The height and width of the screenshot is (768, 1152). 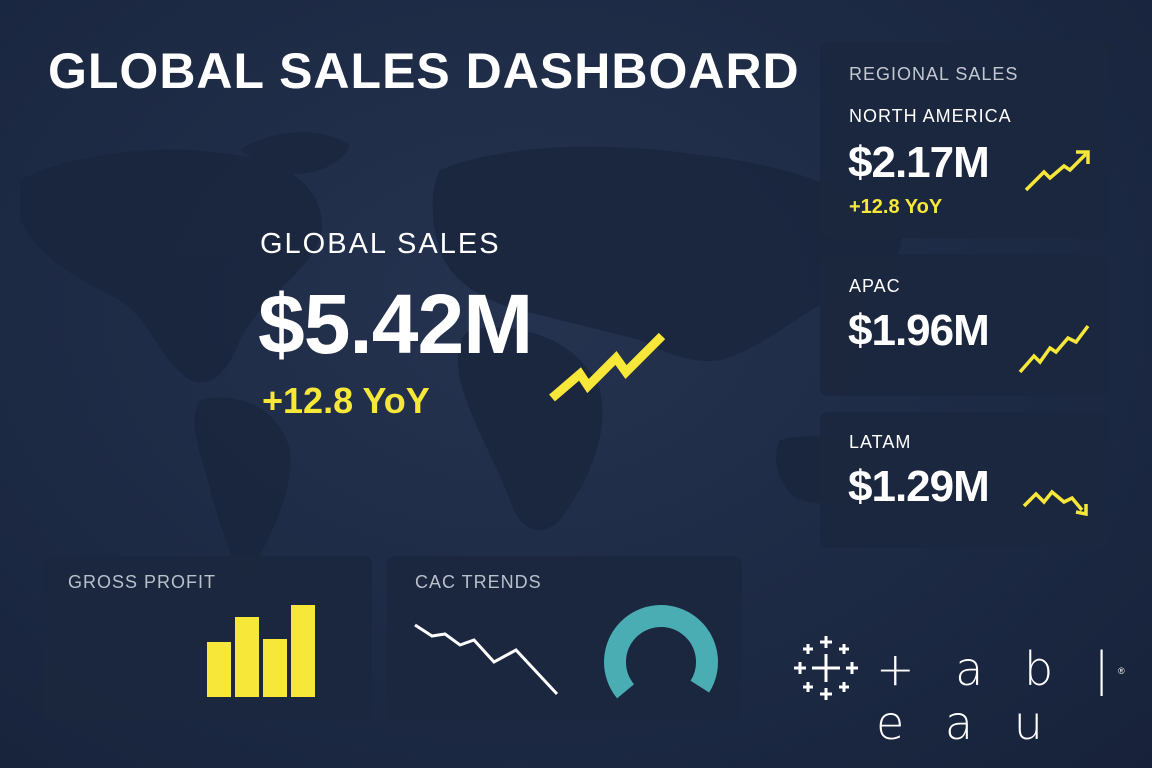 I want to click on region-card-latam: LATAM $1.29M, so click(x=965, y=480).